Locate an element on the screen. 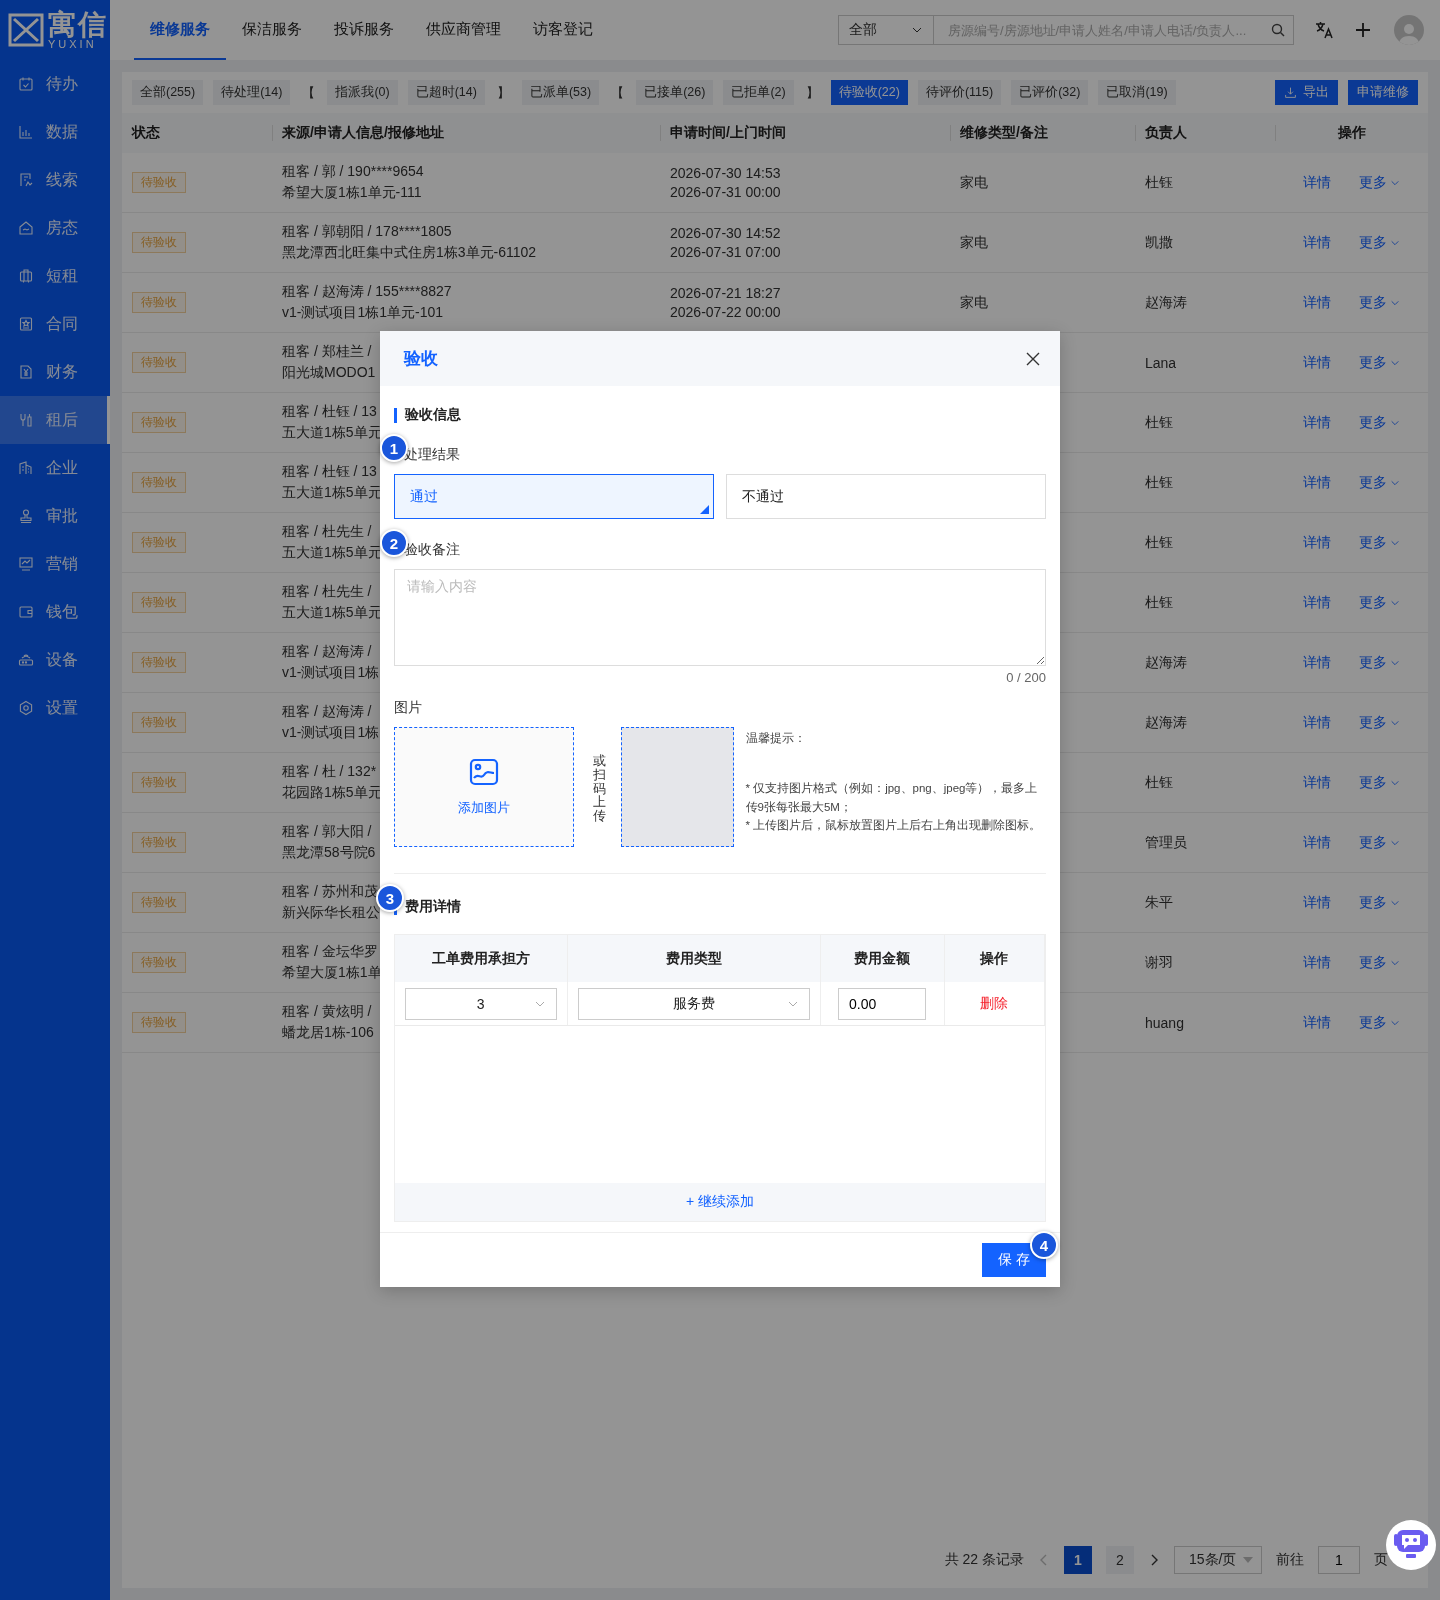  filter-tab: 待验收(22) is located at coordinates (869, 92).